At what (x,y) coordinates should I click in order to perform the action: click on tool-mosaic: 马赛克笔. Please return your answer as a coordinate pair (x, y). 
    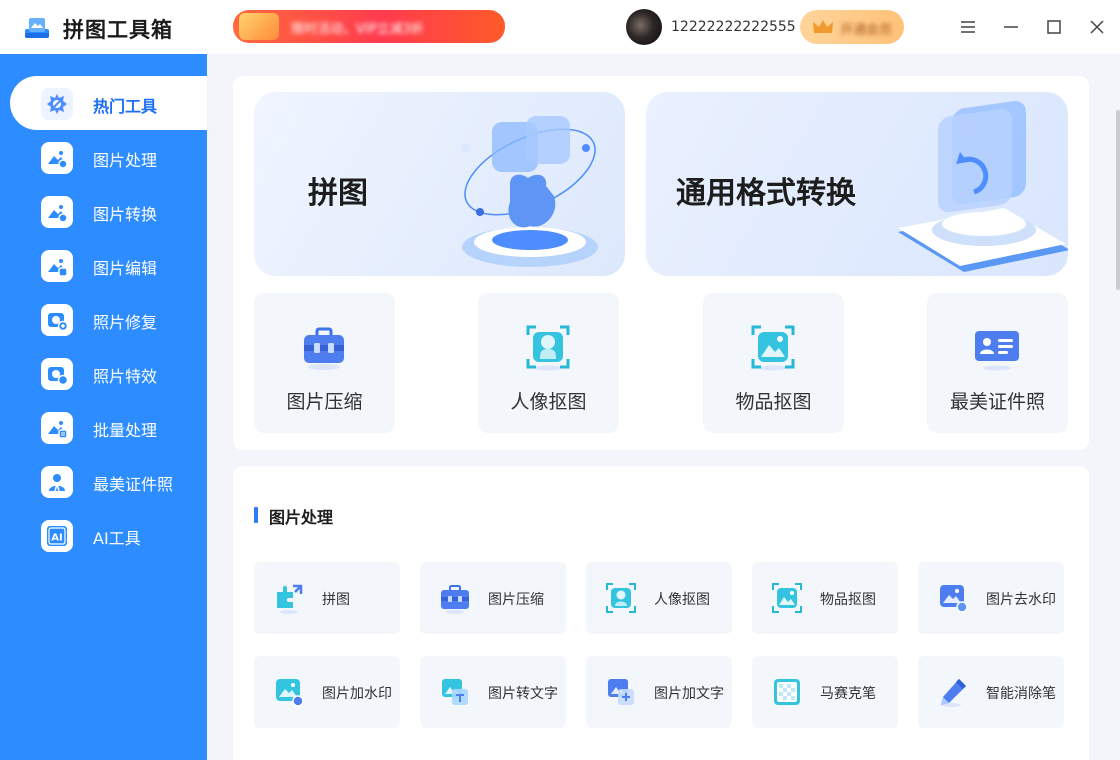
    Looking at the image, I should click on (825, 692).